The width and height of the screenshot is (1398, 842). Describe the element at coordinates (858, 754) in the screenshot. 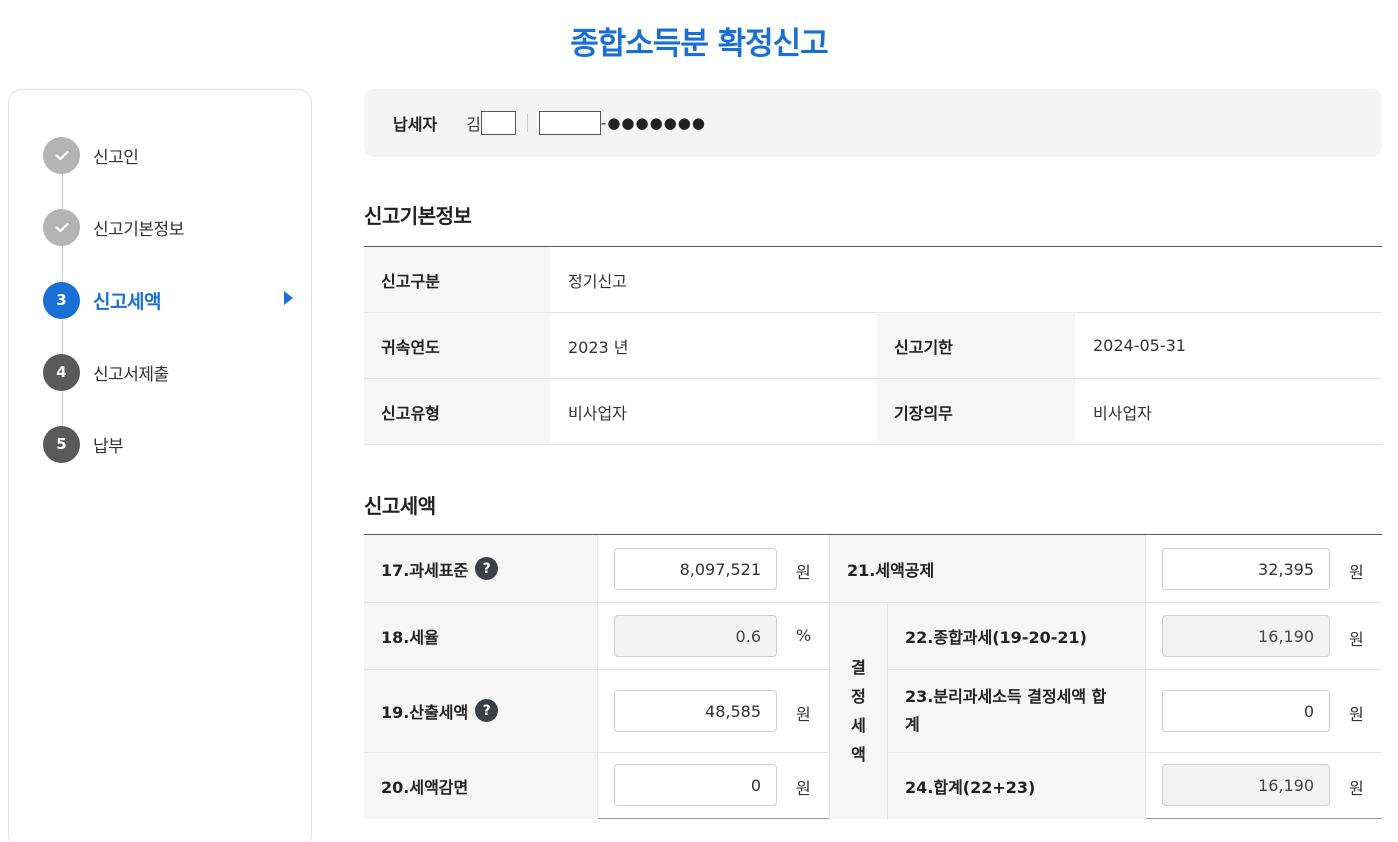

I see `vertical-char: 액` at that location.